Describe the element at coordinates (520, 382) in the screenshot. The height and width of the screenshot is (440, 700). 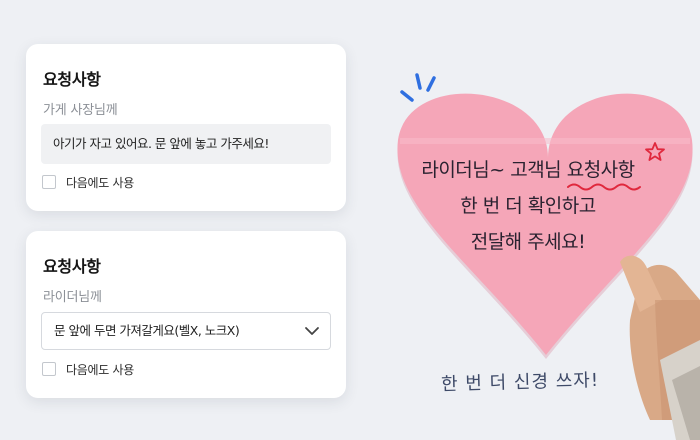
I see `tagline: 한 번 더 신경 쓰자!` at that location.